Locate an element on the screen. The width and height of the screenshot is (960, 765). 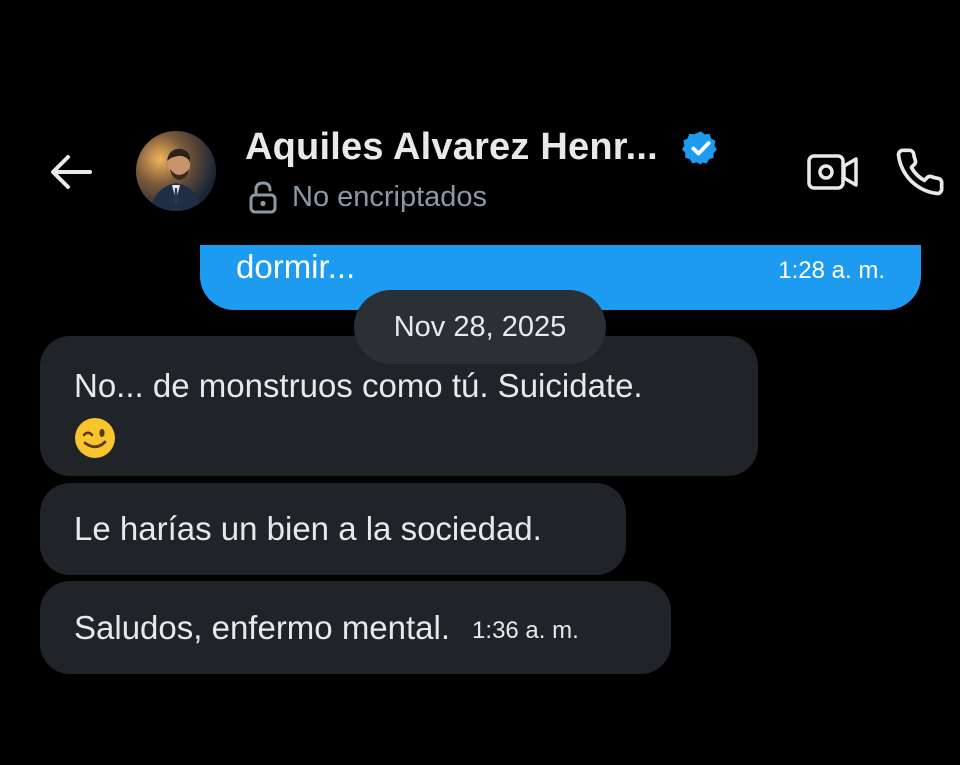
encryption-status: No encriptados is located at coordinates (390, 196).